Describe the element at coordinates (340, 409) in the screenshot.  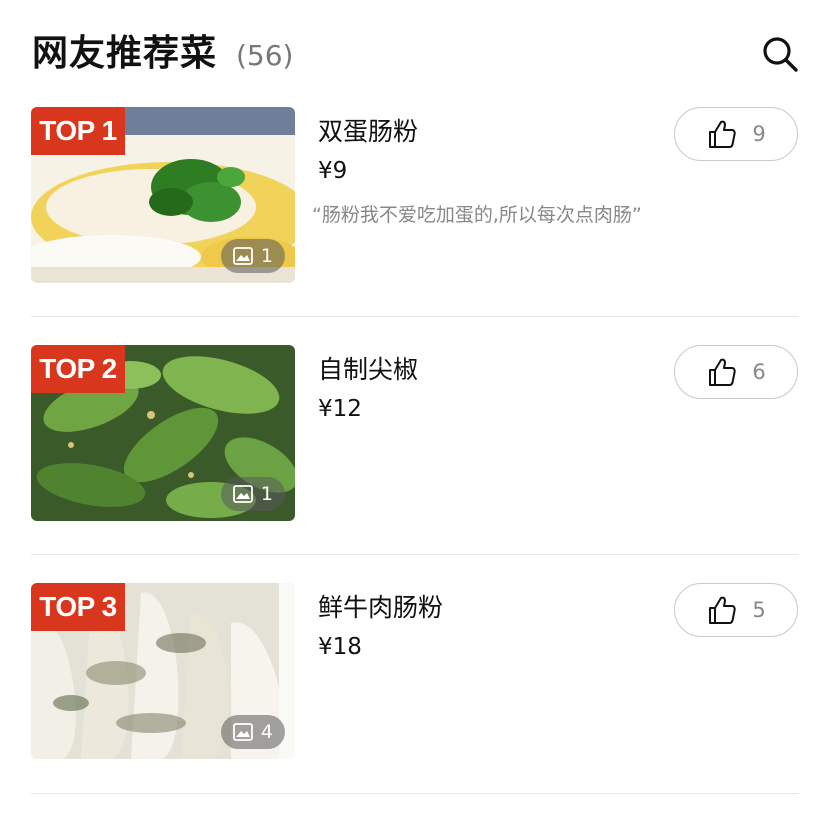
I see `dish-price: ¥12` at that location.